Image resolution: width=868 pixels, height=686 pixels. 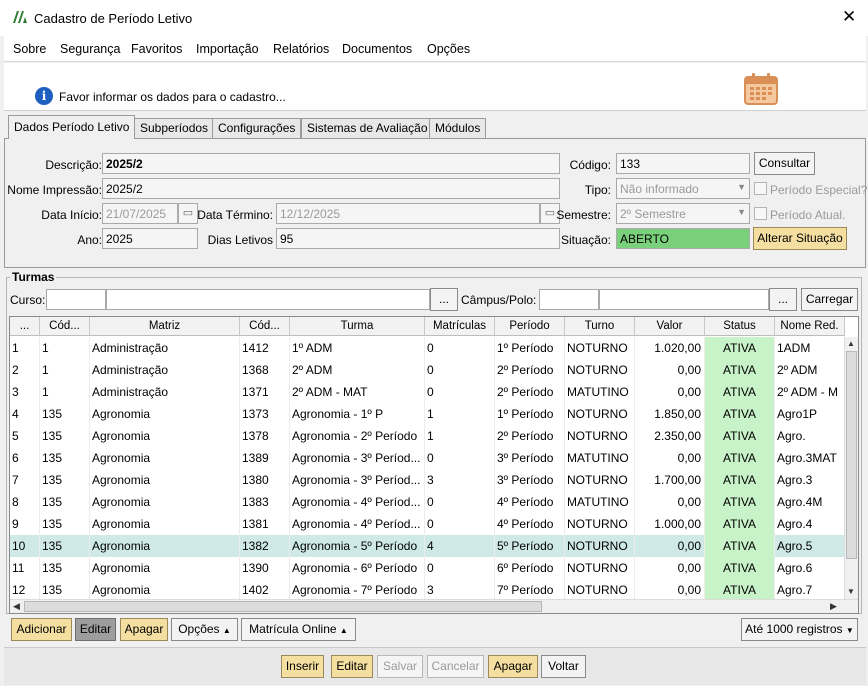 What do you see at coordinates (16, 606) in the screenshot?
I see `scroll-left-icon: ◀` at bounding box center [16, 606].